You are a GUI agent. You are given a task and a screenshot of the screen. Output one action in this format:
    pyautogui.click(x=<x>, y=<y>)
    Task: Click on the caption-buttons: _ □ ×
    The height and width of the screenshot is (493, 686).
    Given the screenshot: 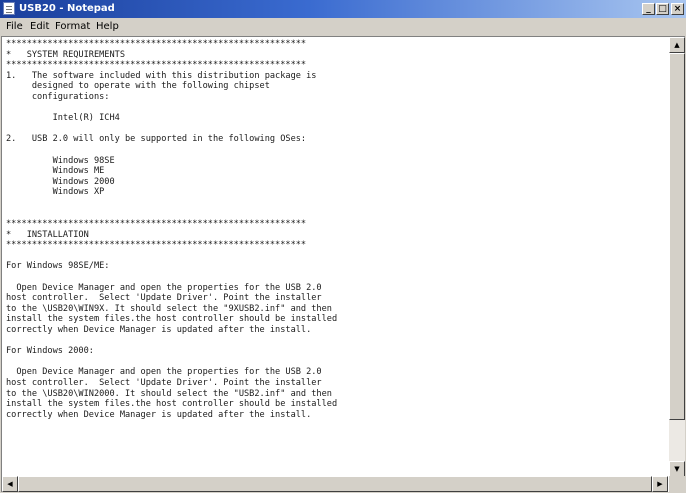 What is the action you would take?
    pyautogui.click(x=662, y=9)
    